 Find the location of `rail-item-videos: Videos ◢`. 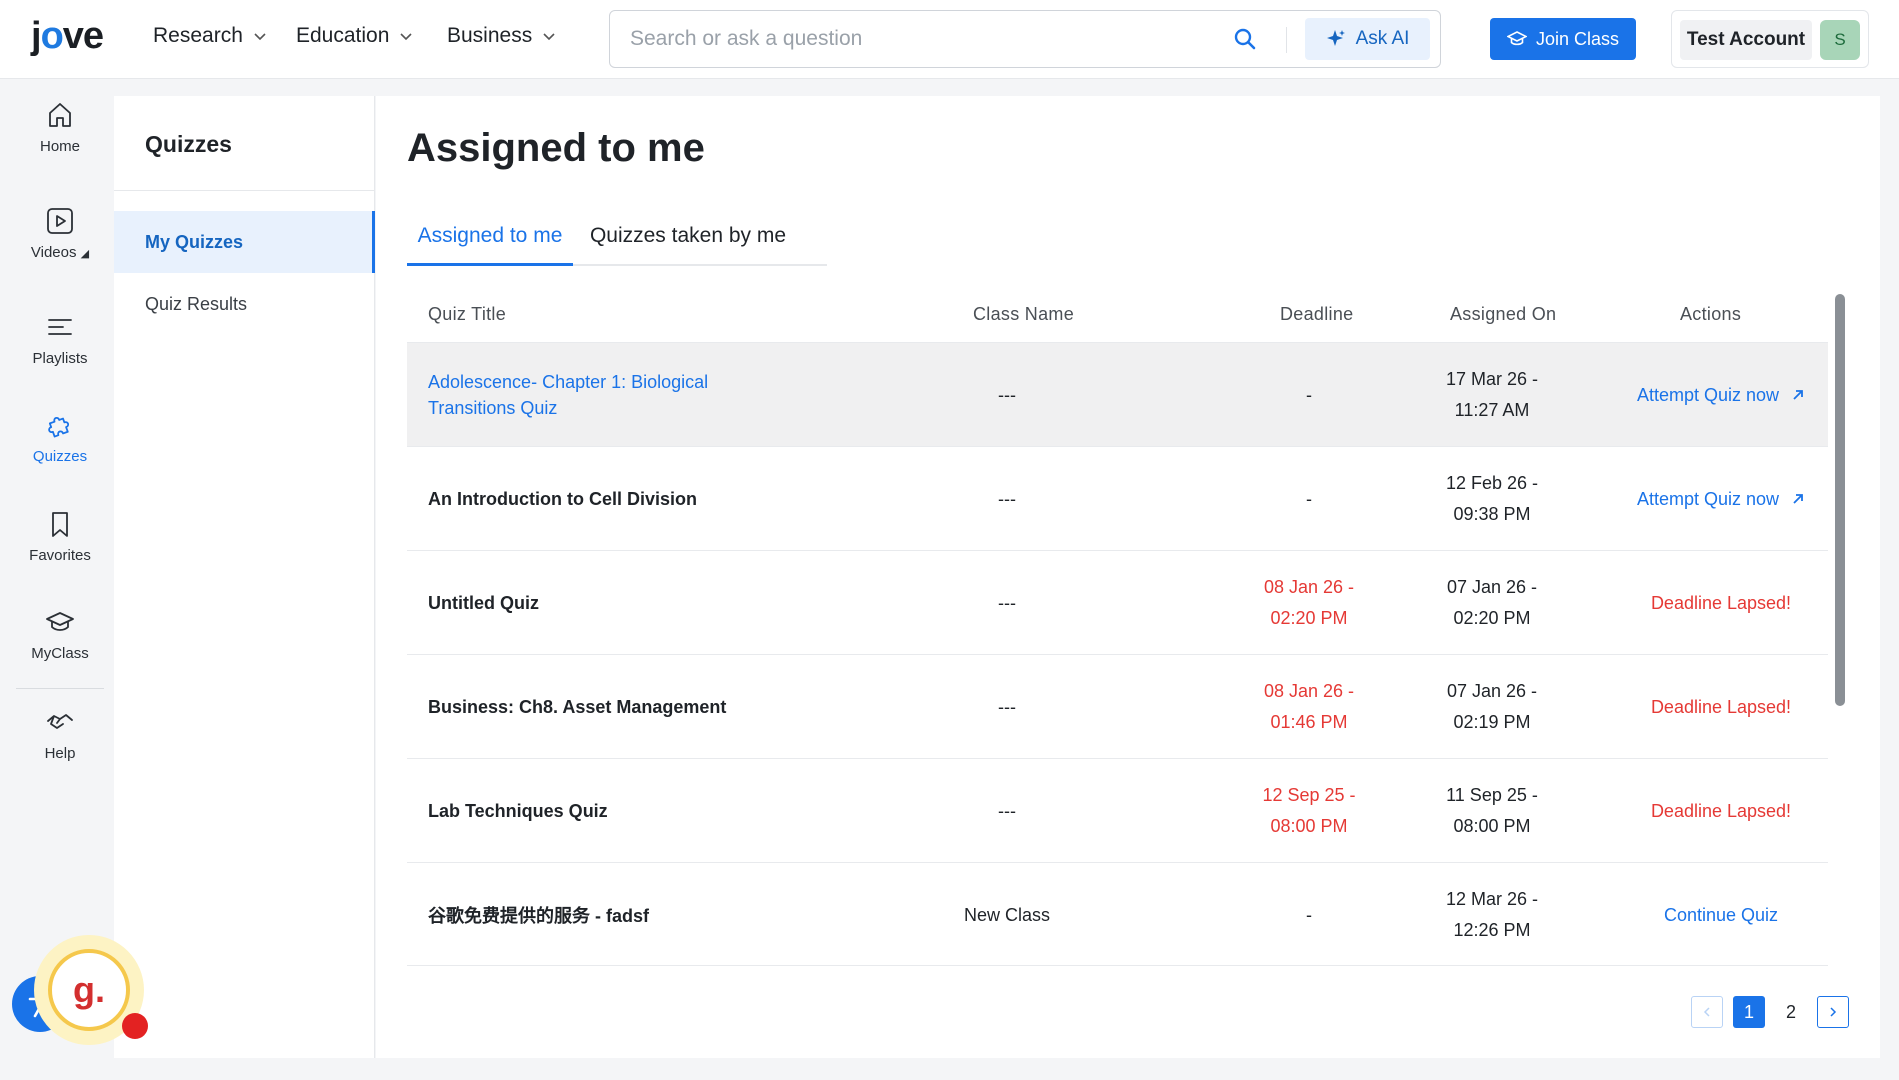

rail-item-videos: Videos ◢ is located at coordinates (60, 233).